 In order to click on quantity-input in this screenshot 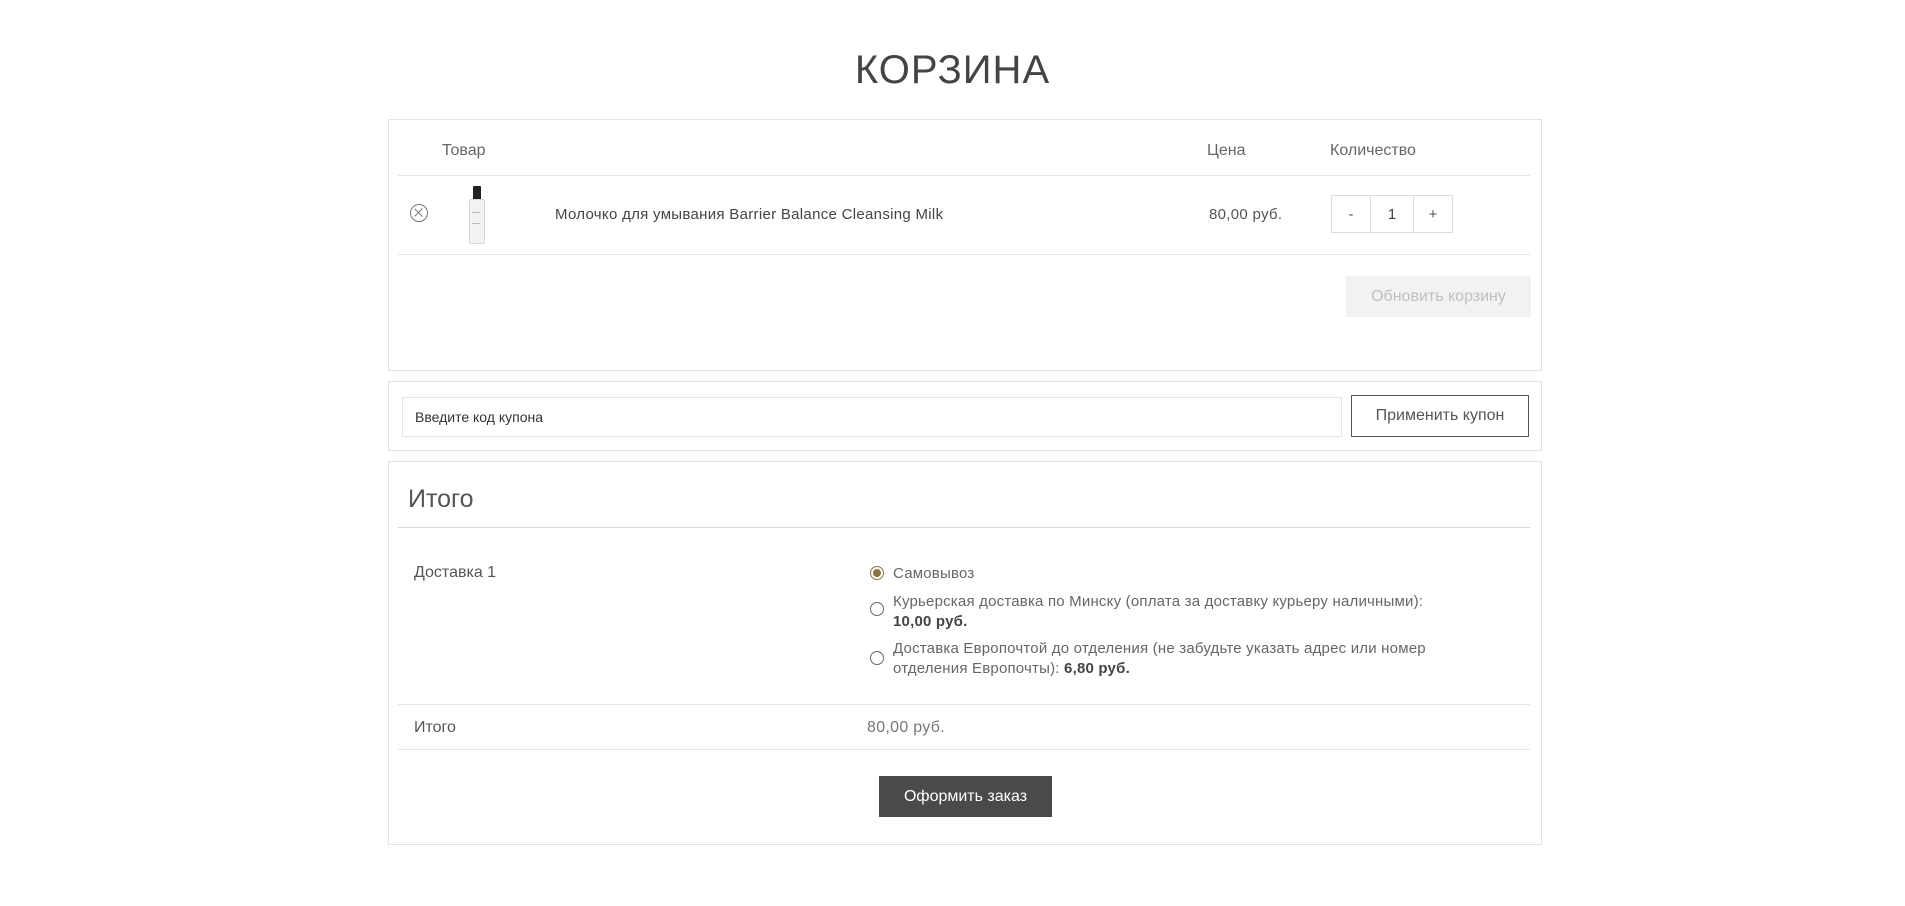, I will do `click(1392, 214)`.